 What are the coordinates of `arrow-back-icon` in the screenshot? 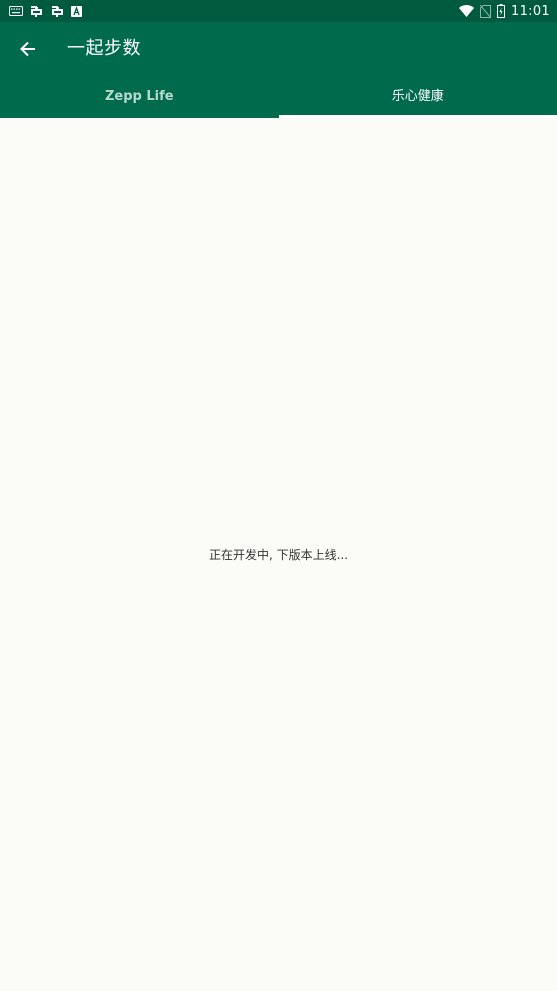 It's located at (28, 49).